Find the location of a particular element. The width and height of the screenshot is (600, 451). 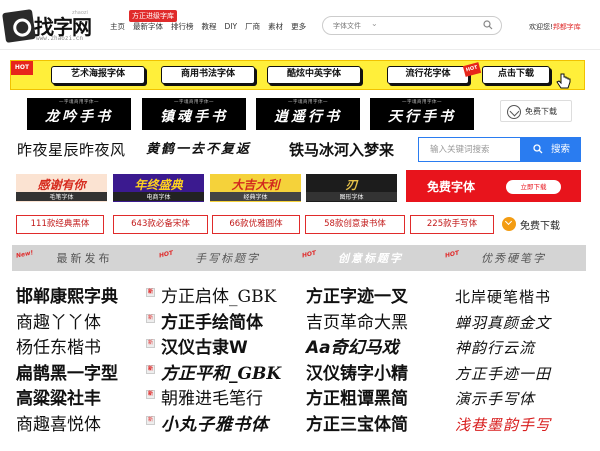

font-list-item: Aa奇幻马戏 is located at coordinates (370, 349).